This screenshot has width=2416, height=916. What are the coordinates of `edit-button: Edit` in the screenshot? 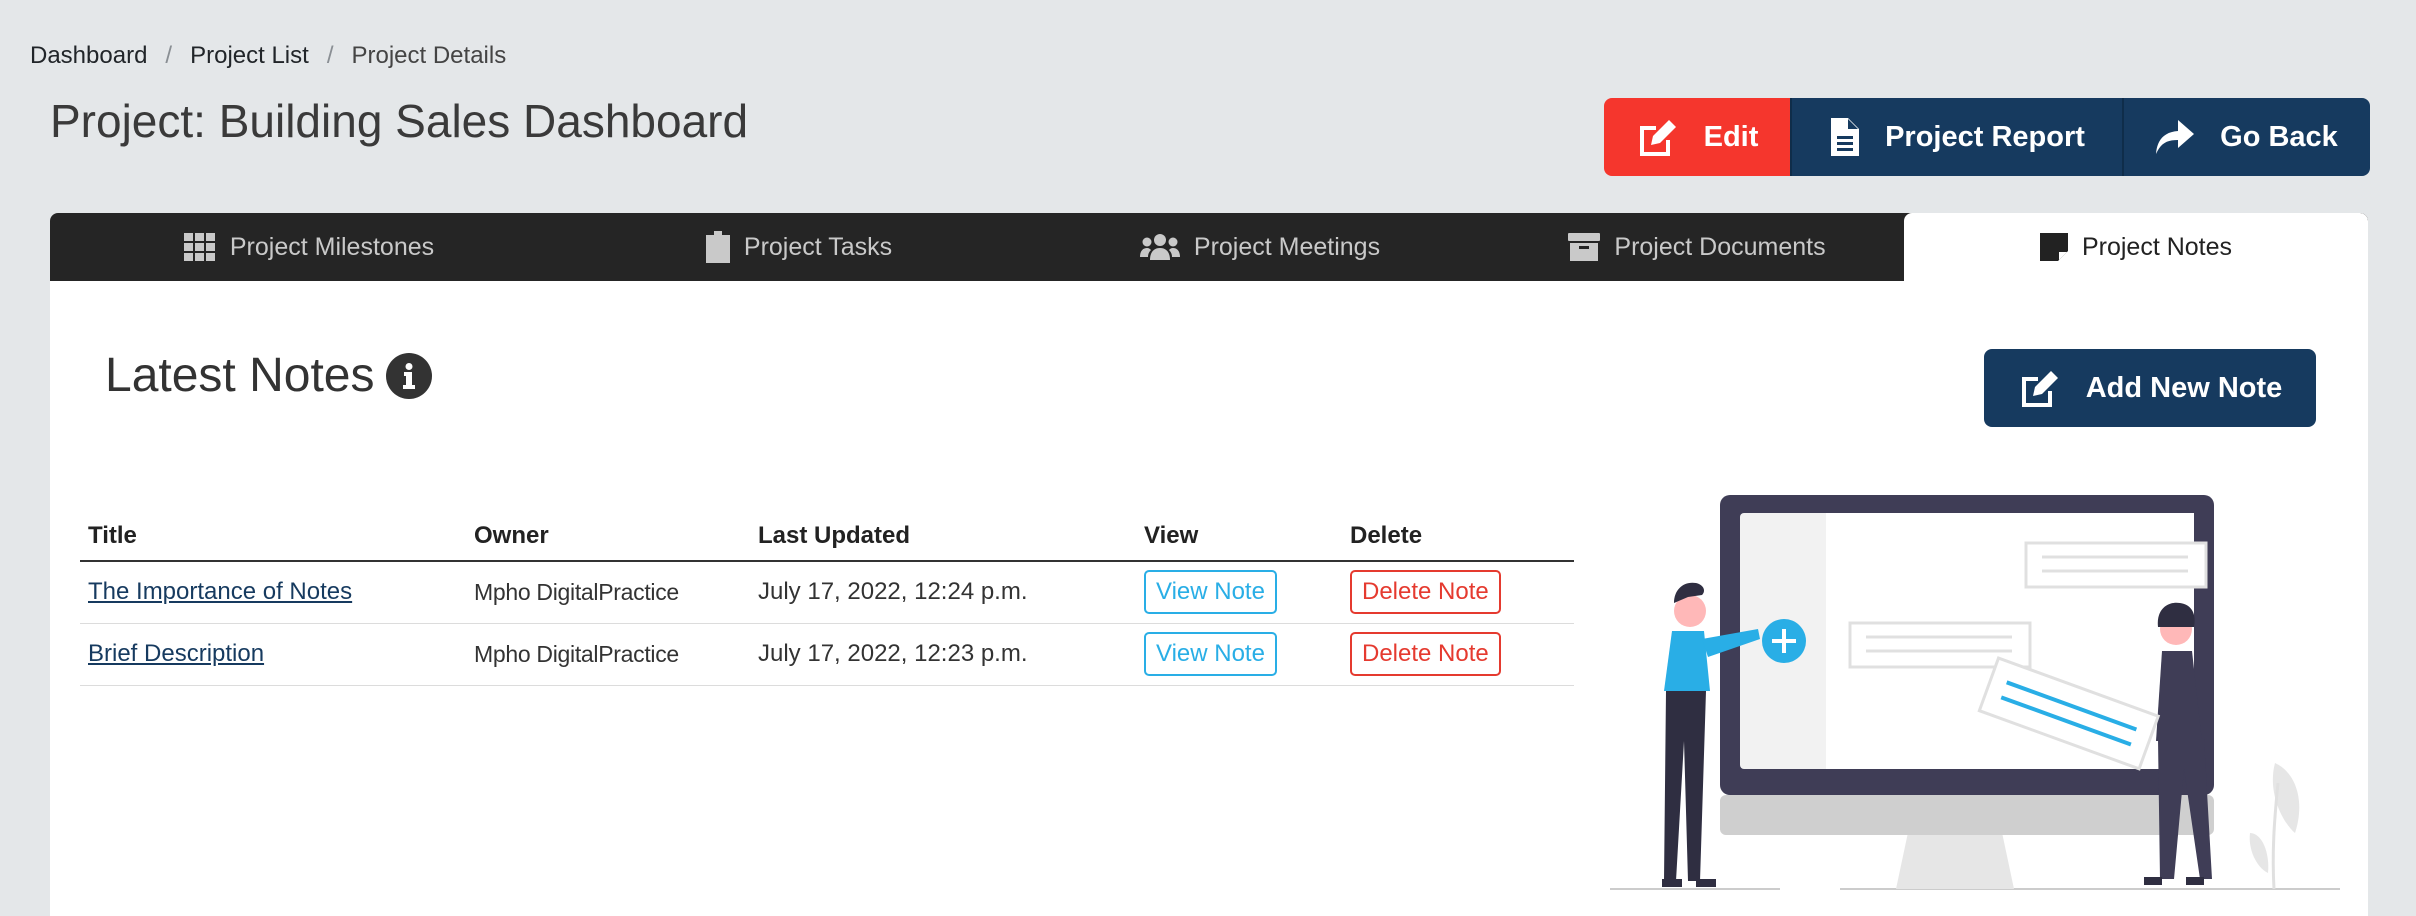 It's located at (1697, 137).